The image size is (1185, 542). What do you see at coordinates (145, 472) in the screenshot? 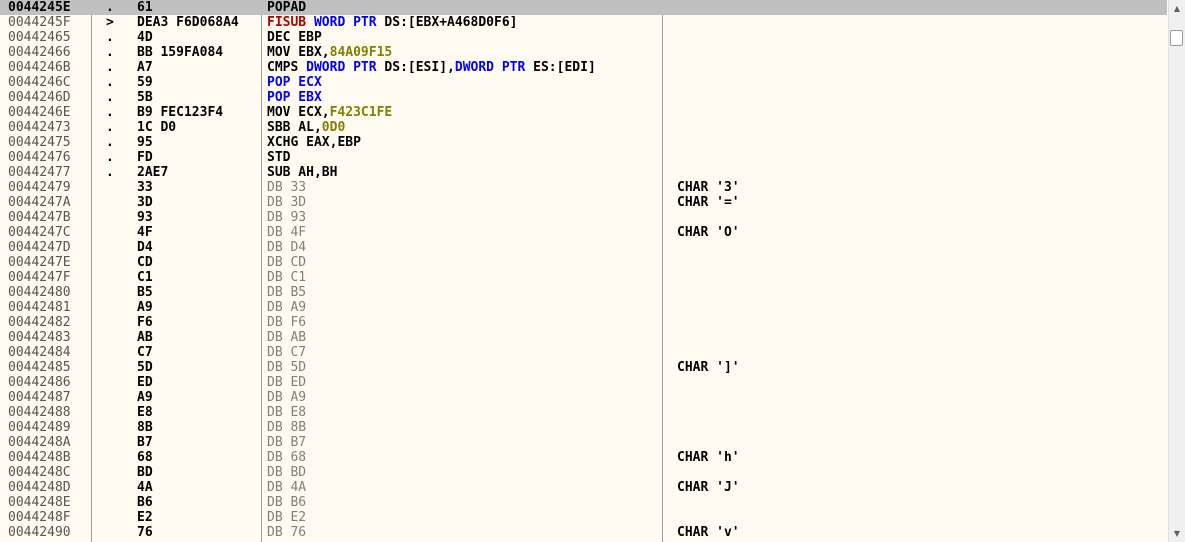
I see `row-hex-dump: BD` at bounding box center [145, 472].